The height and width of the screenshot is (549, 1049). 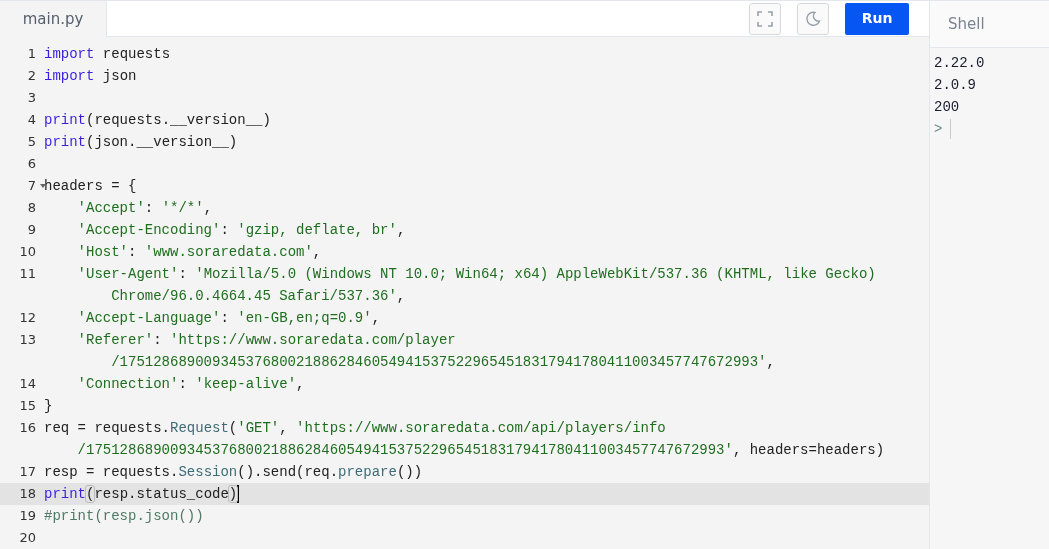 What do you see at coordinates (91, 186) in the screenshot?
I see `code-line: headers = {` at bounding box center [91, 186].